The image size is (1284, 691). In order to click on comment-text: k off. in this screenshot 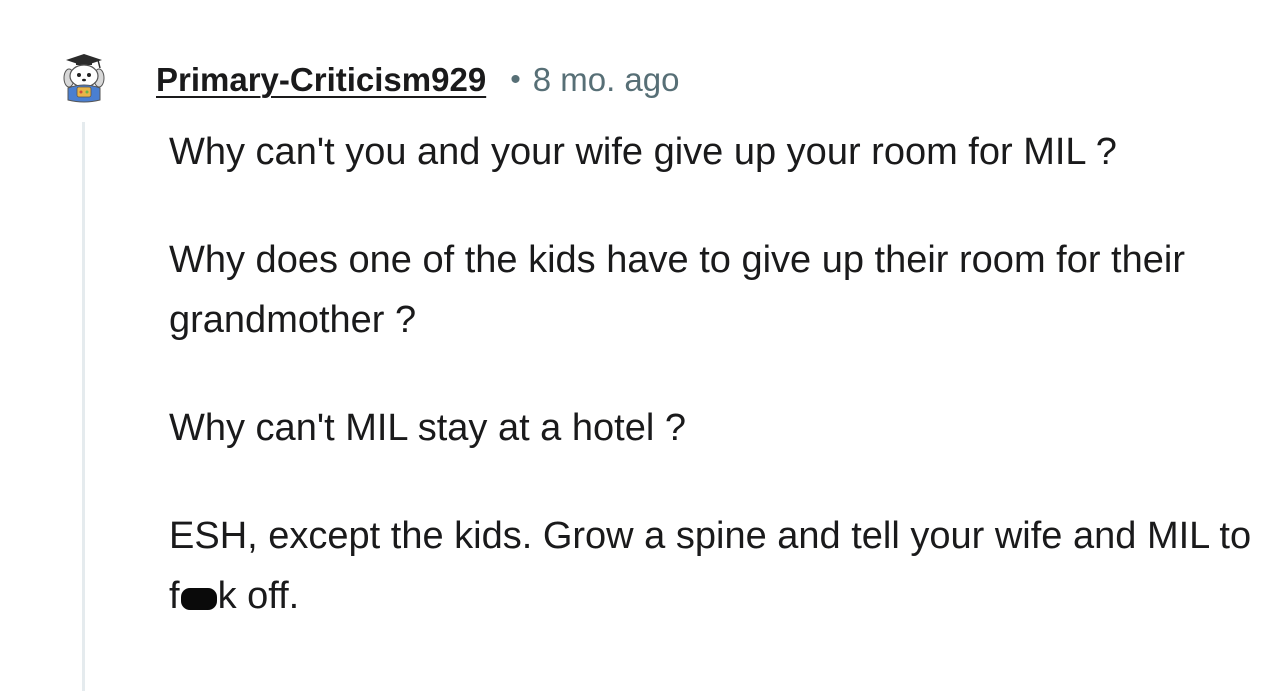, I will do `click(258, 596)`.